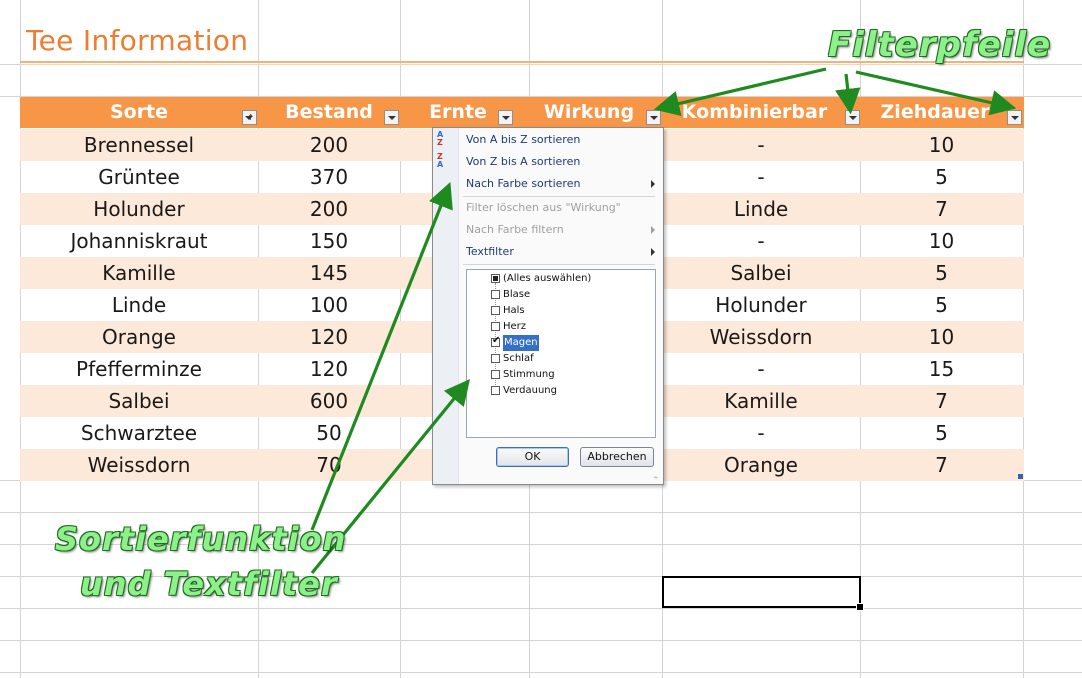 The image size is (1082, 678). Describe the element at coordinates (329, 401) in the screenshot. I see `cell-bestand: 600` at that location.